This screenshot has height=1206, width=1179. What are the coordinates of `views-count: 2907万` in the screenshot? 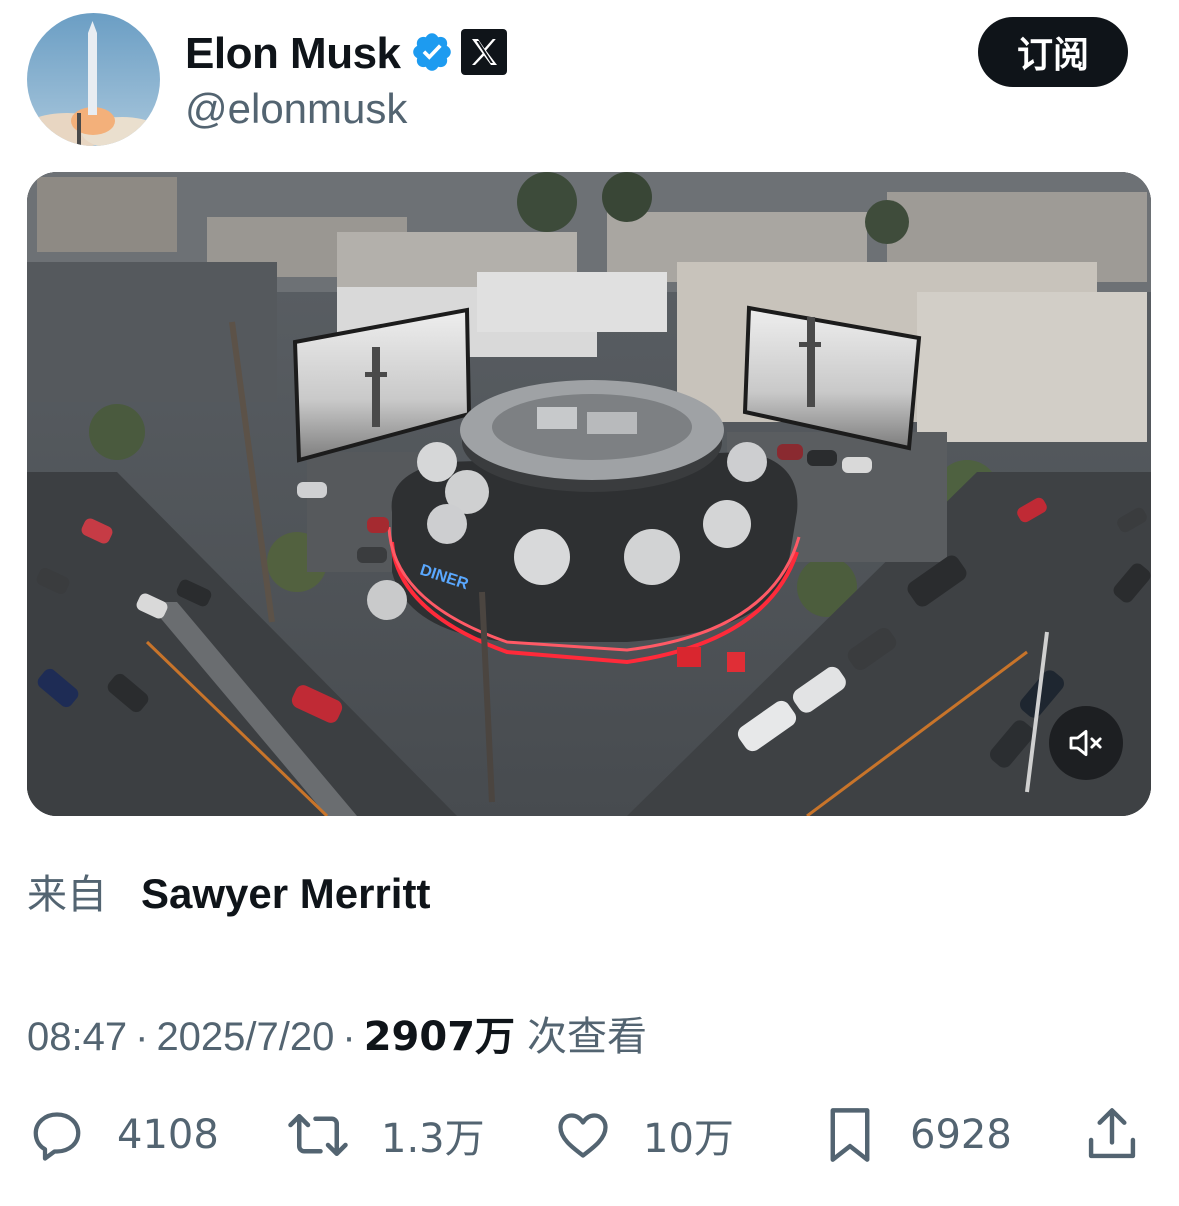 It's located at (439, 1037).